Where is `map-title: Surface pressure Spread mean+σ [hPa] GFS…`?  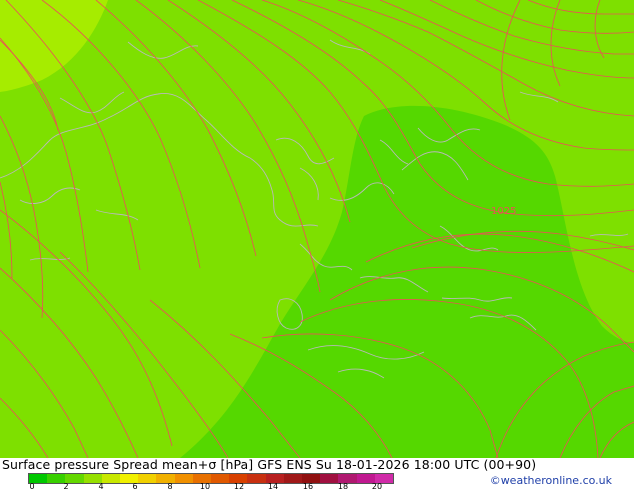
map-title: Surface pressure Spread mean+σ [hPa] GFS… is located at coordinates (269, 464).